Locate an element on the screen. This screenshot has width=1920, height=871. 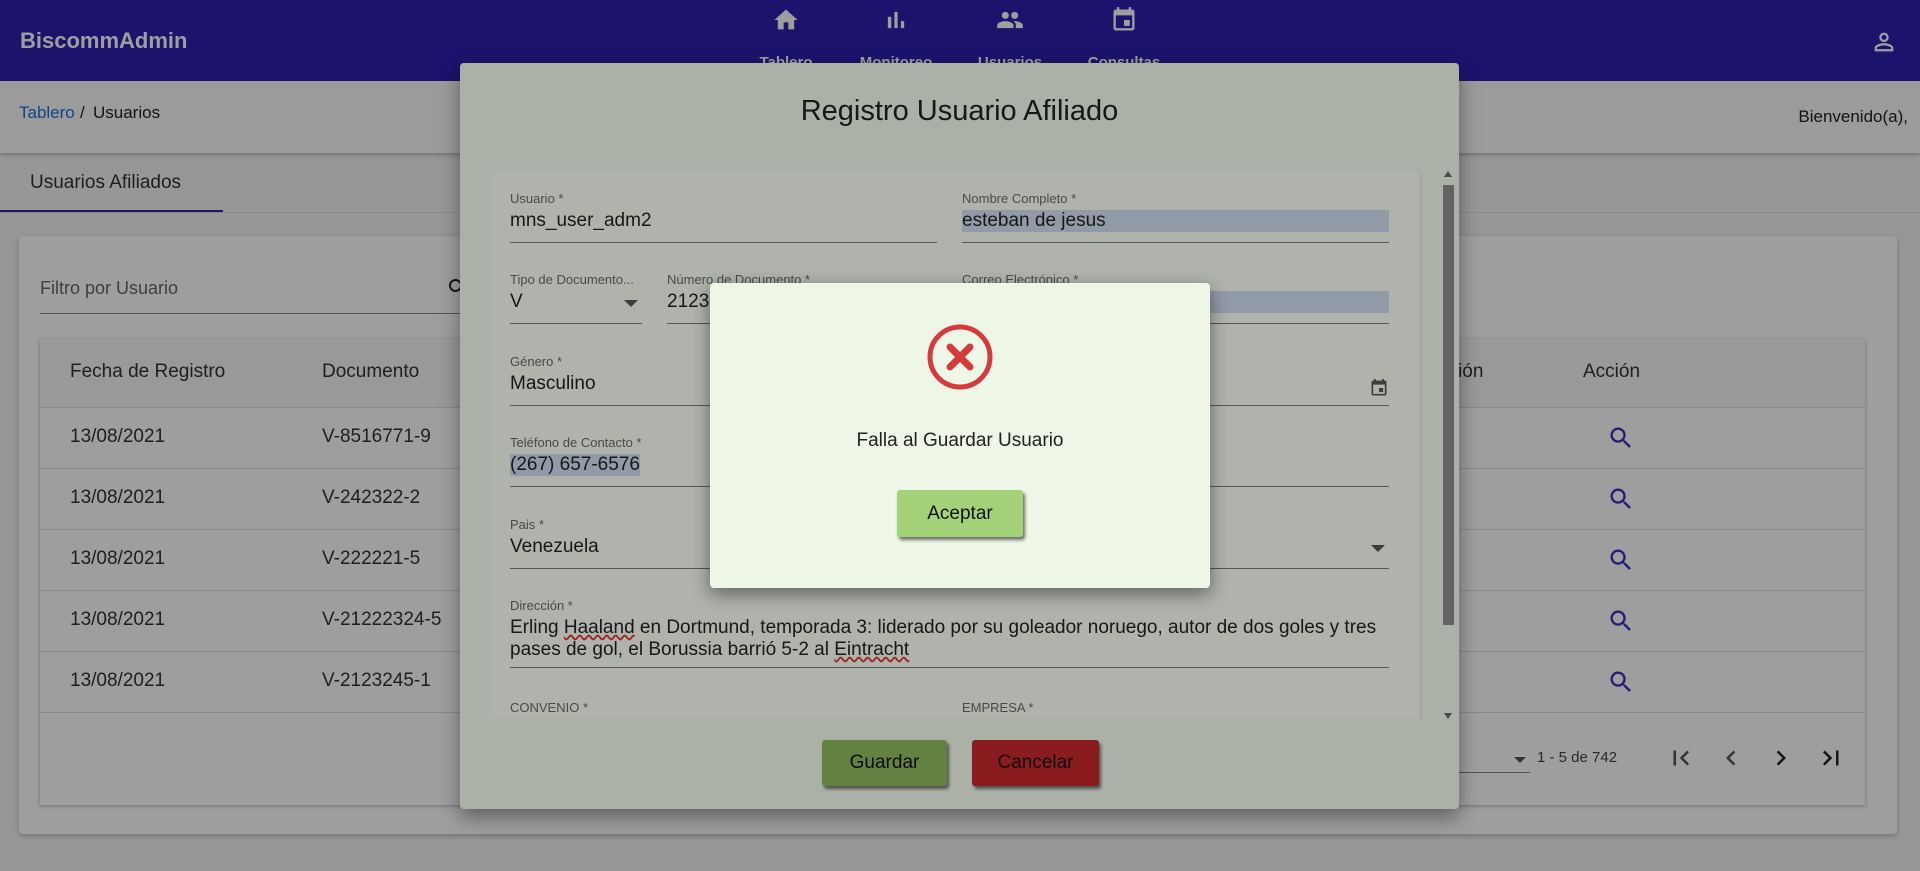
error-x-icon is located at coordinates (960, 357).